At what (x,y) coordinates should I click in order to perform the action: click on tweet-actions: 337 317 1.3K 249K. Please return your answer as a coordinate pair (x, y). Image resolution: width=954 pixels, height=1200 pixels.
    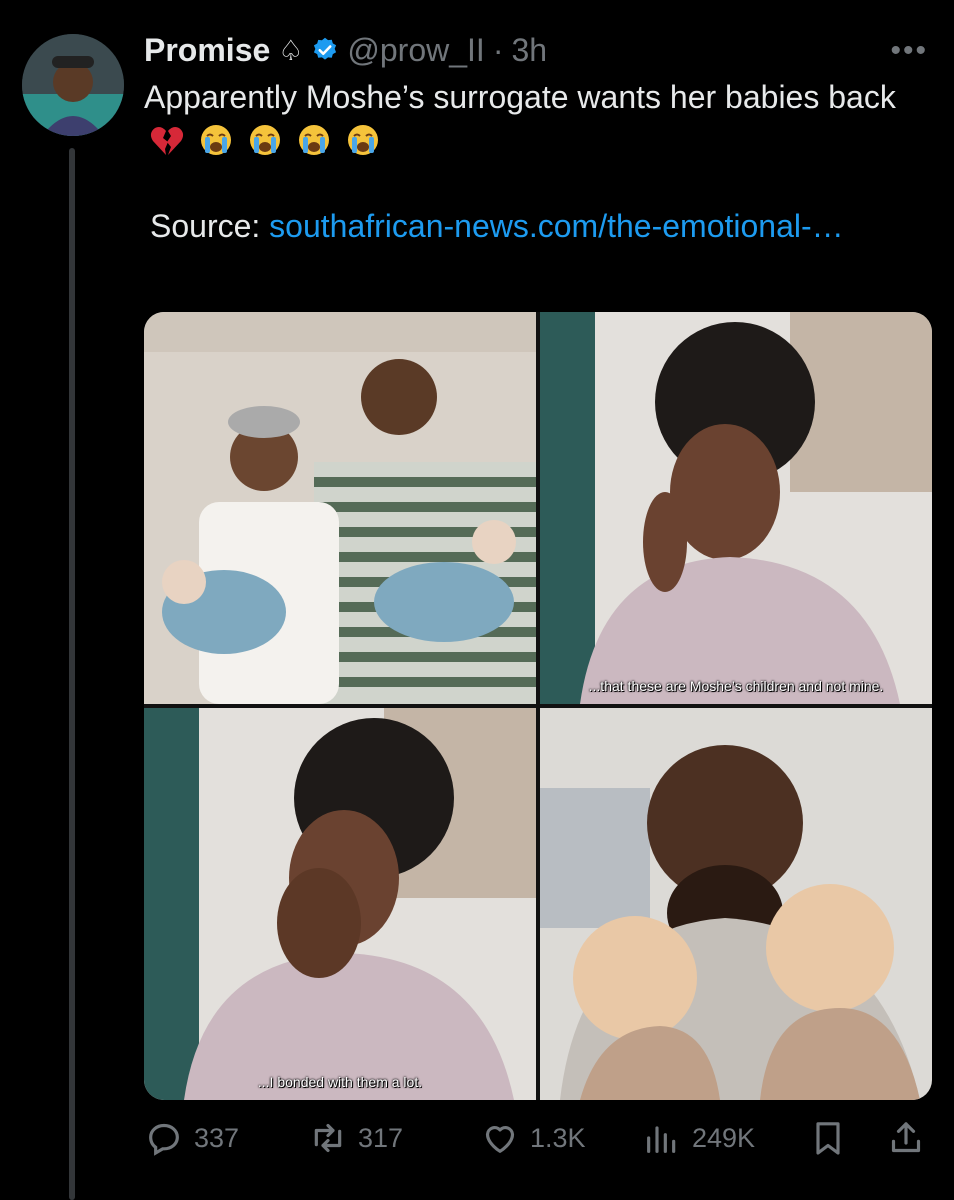
    Looking at the image, I should click on (539, 1140).